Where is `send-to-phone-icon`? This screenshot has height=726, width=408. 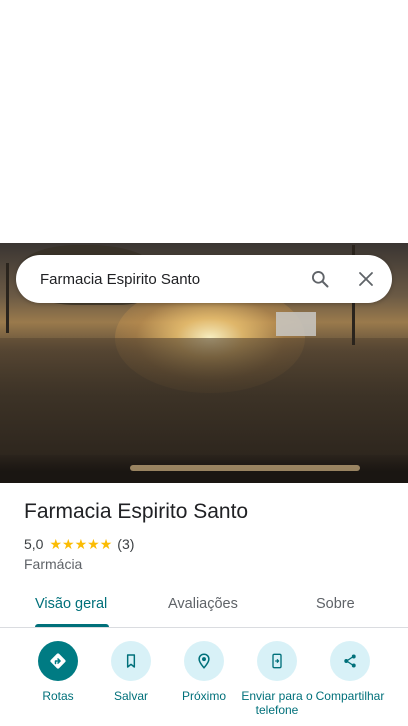 send-to-phone-icon is located at coordinates (277, 661).